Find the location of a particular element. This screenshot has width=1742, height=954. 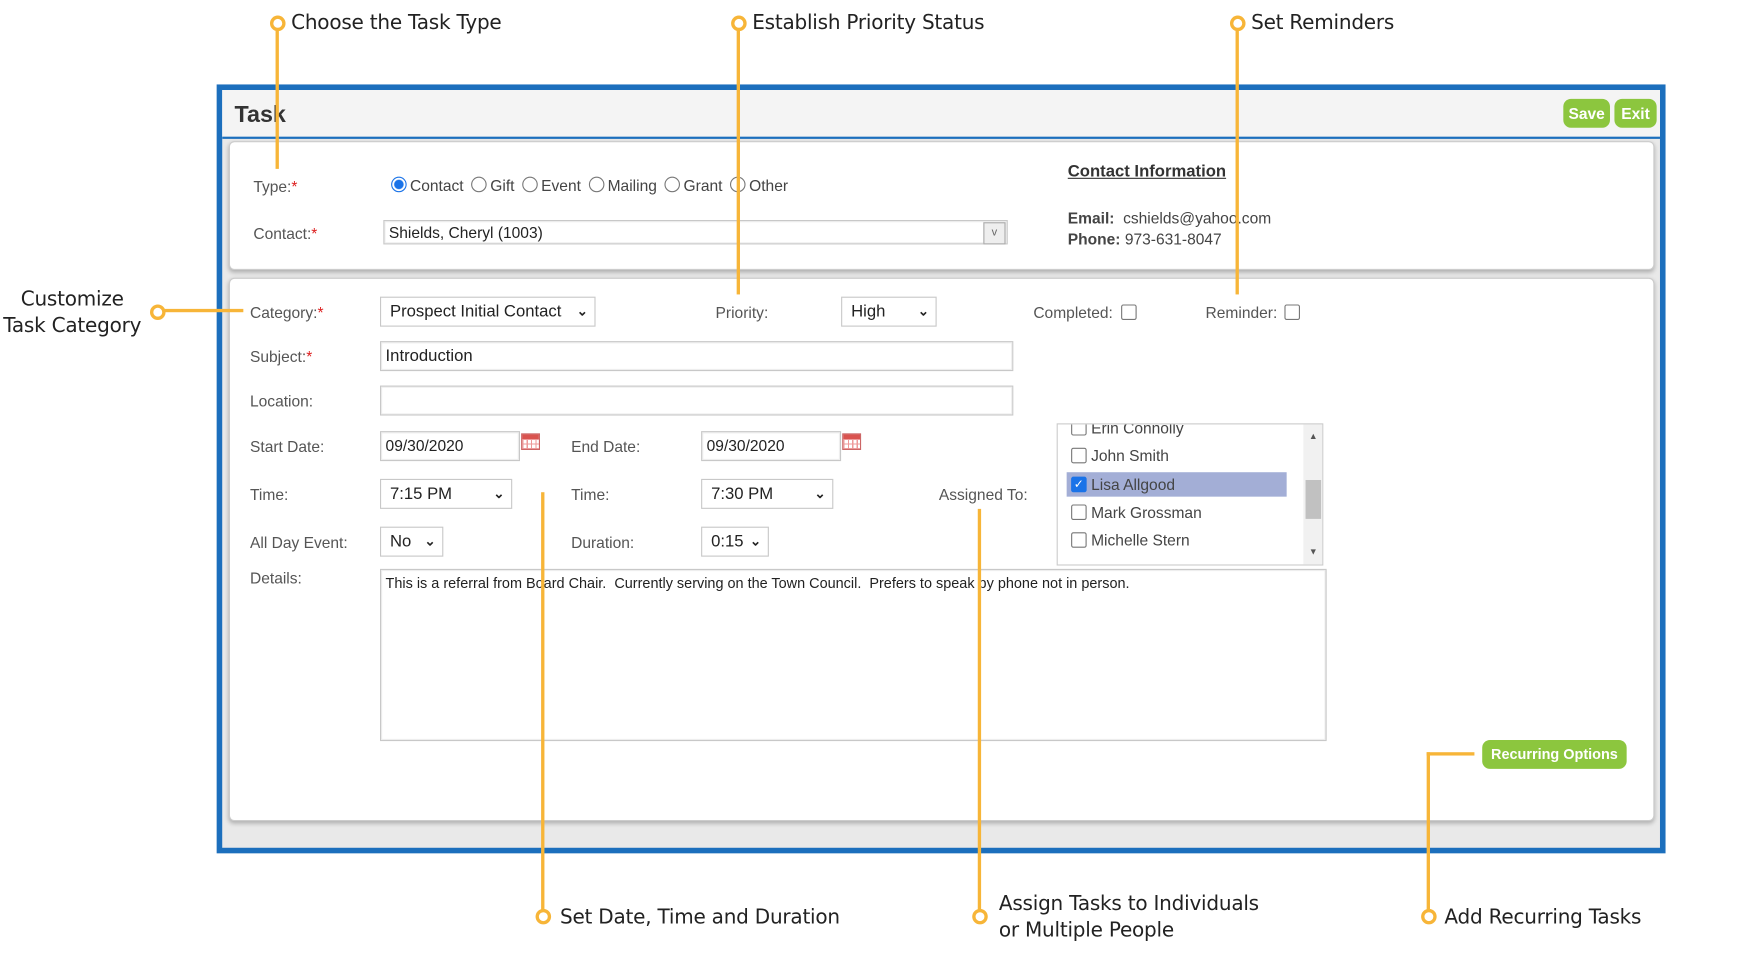

end-date-label: End Date: is located at coordinates (606, 446).